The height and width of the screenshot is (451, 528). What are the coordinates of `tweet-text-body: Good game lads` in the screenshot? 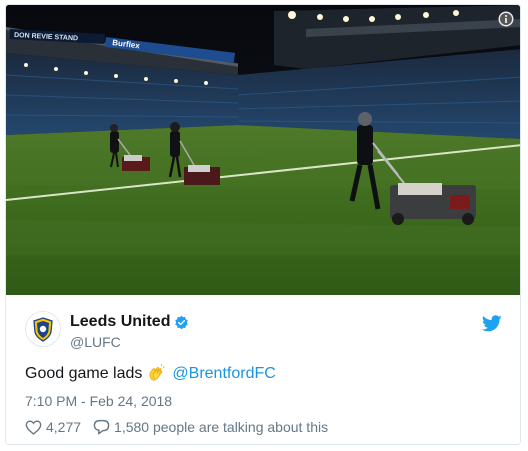 It's located at (84, 373).